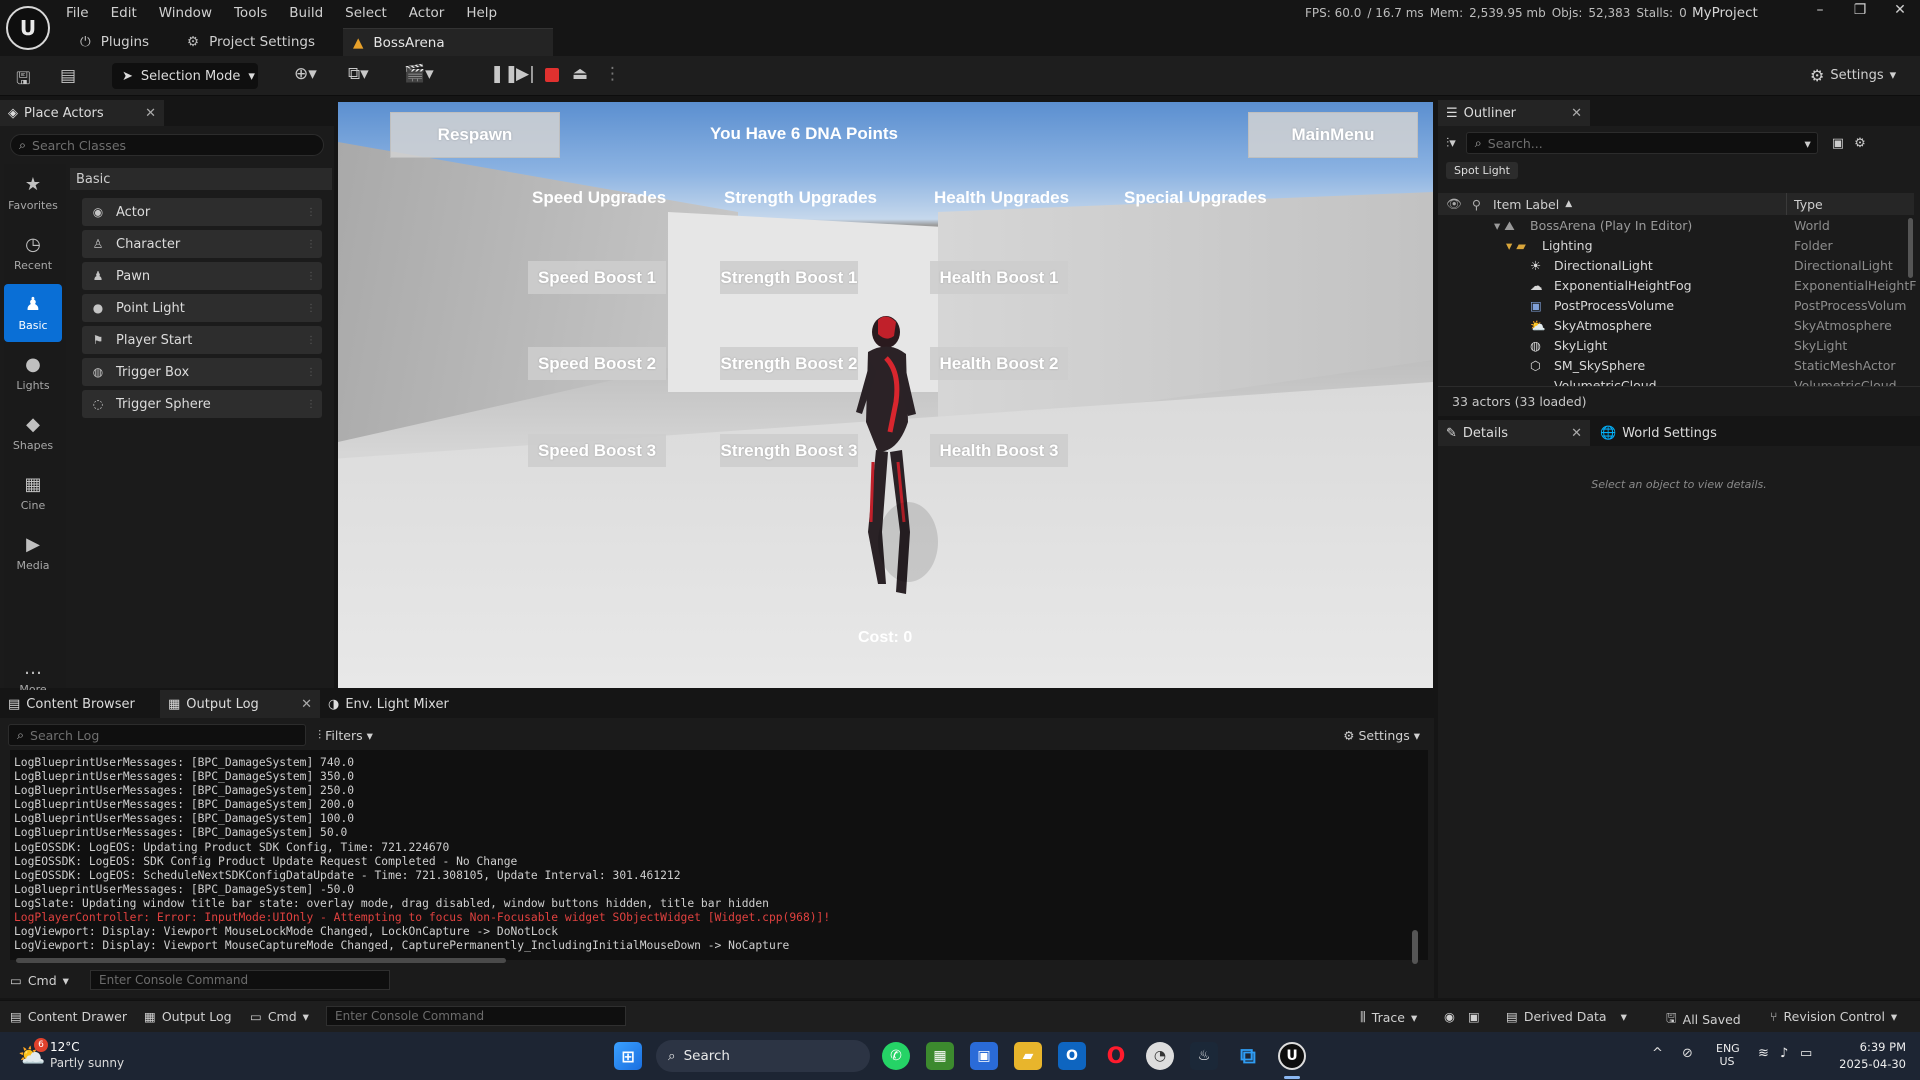 The height and width of the screenshot is (1080, 1920). Describe the element at coordinates (1333, 135) in the screenshot. I see `main-menu-button: MainMenu` at that location.